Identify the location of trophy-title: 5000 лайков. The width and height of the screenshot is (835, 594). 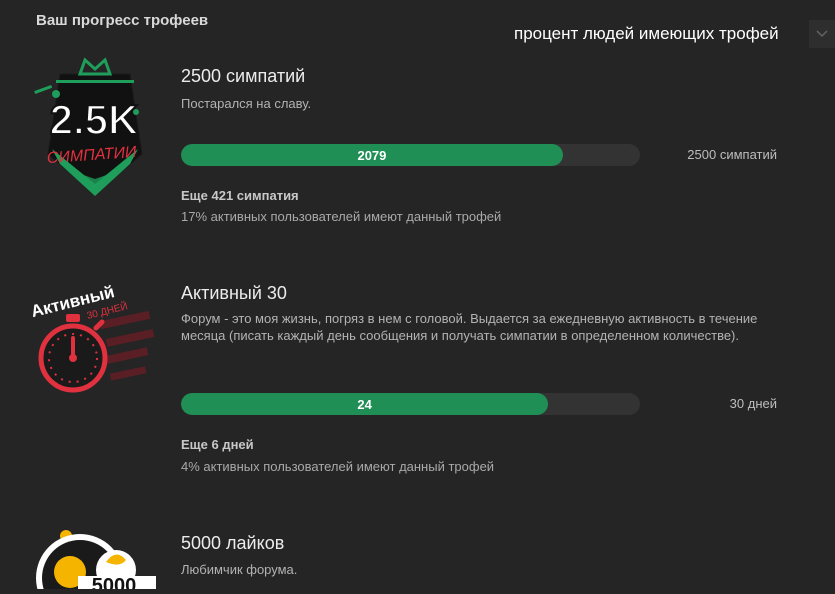
(233, 543).